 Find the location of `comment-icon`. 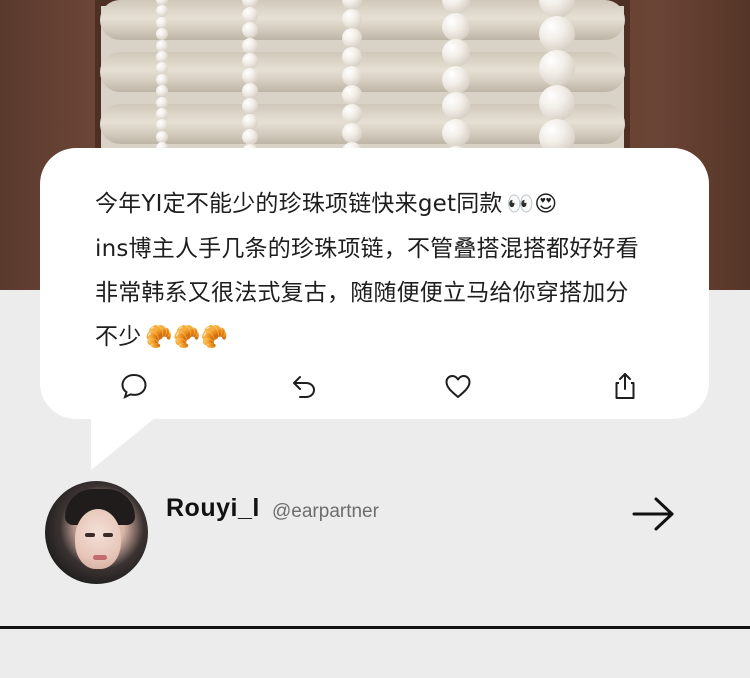

comment-icon is located at coordinates (134, 386).